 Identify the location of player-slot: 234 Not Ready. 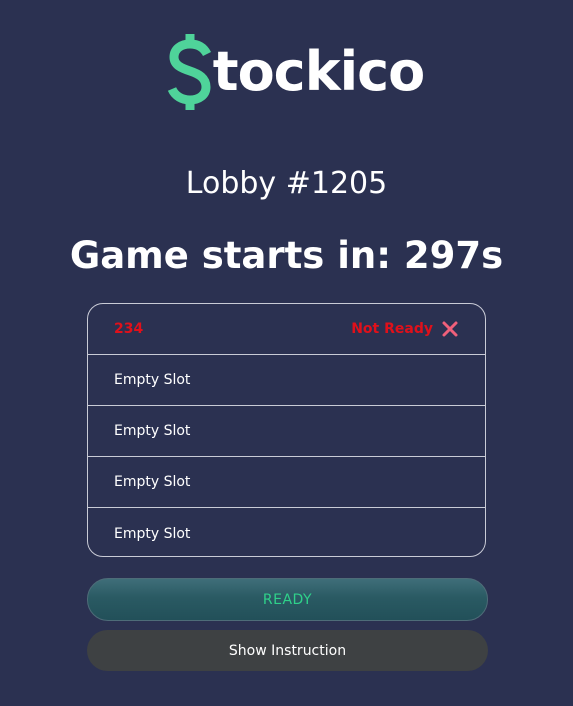
(286, 329).